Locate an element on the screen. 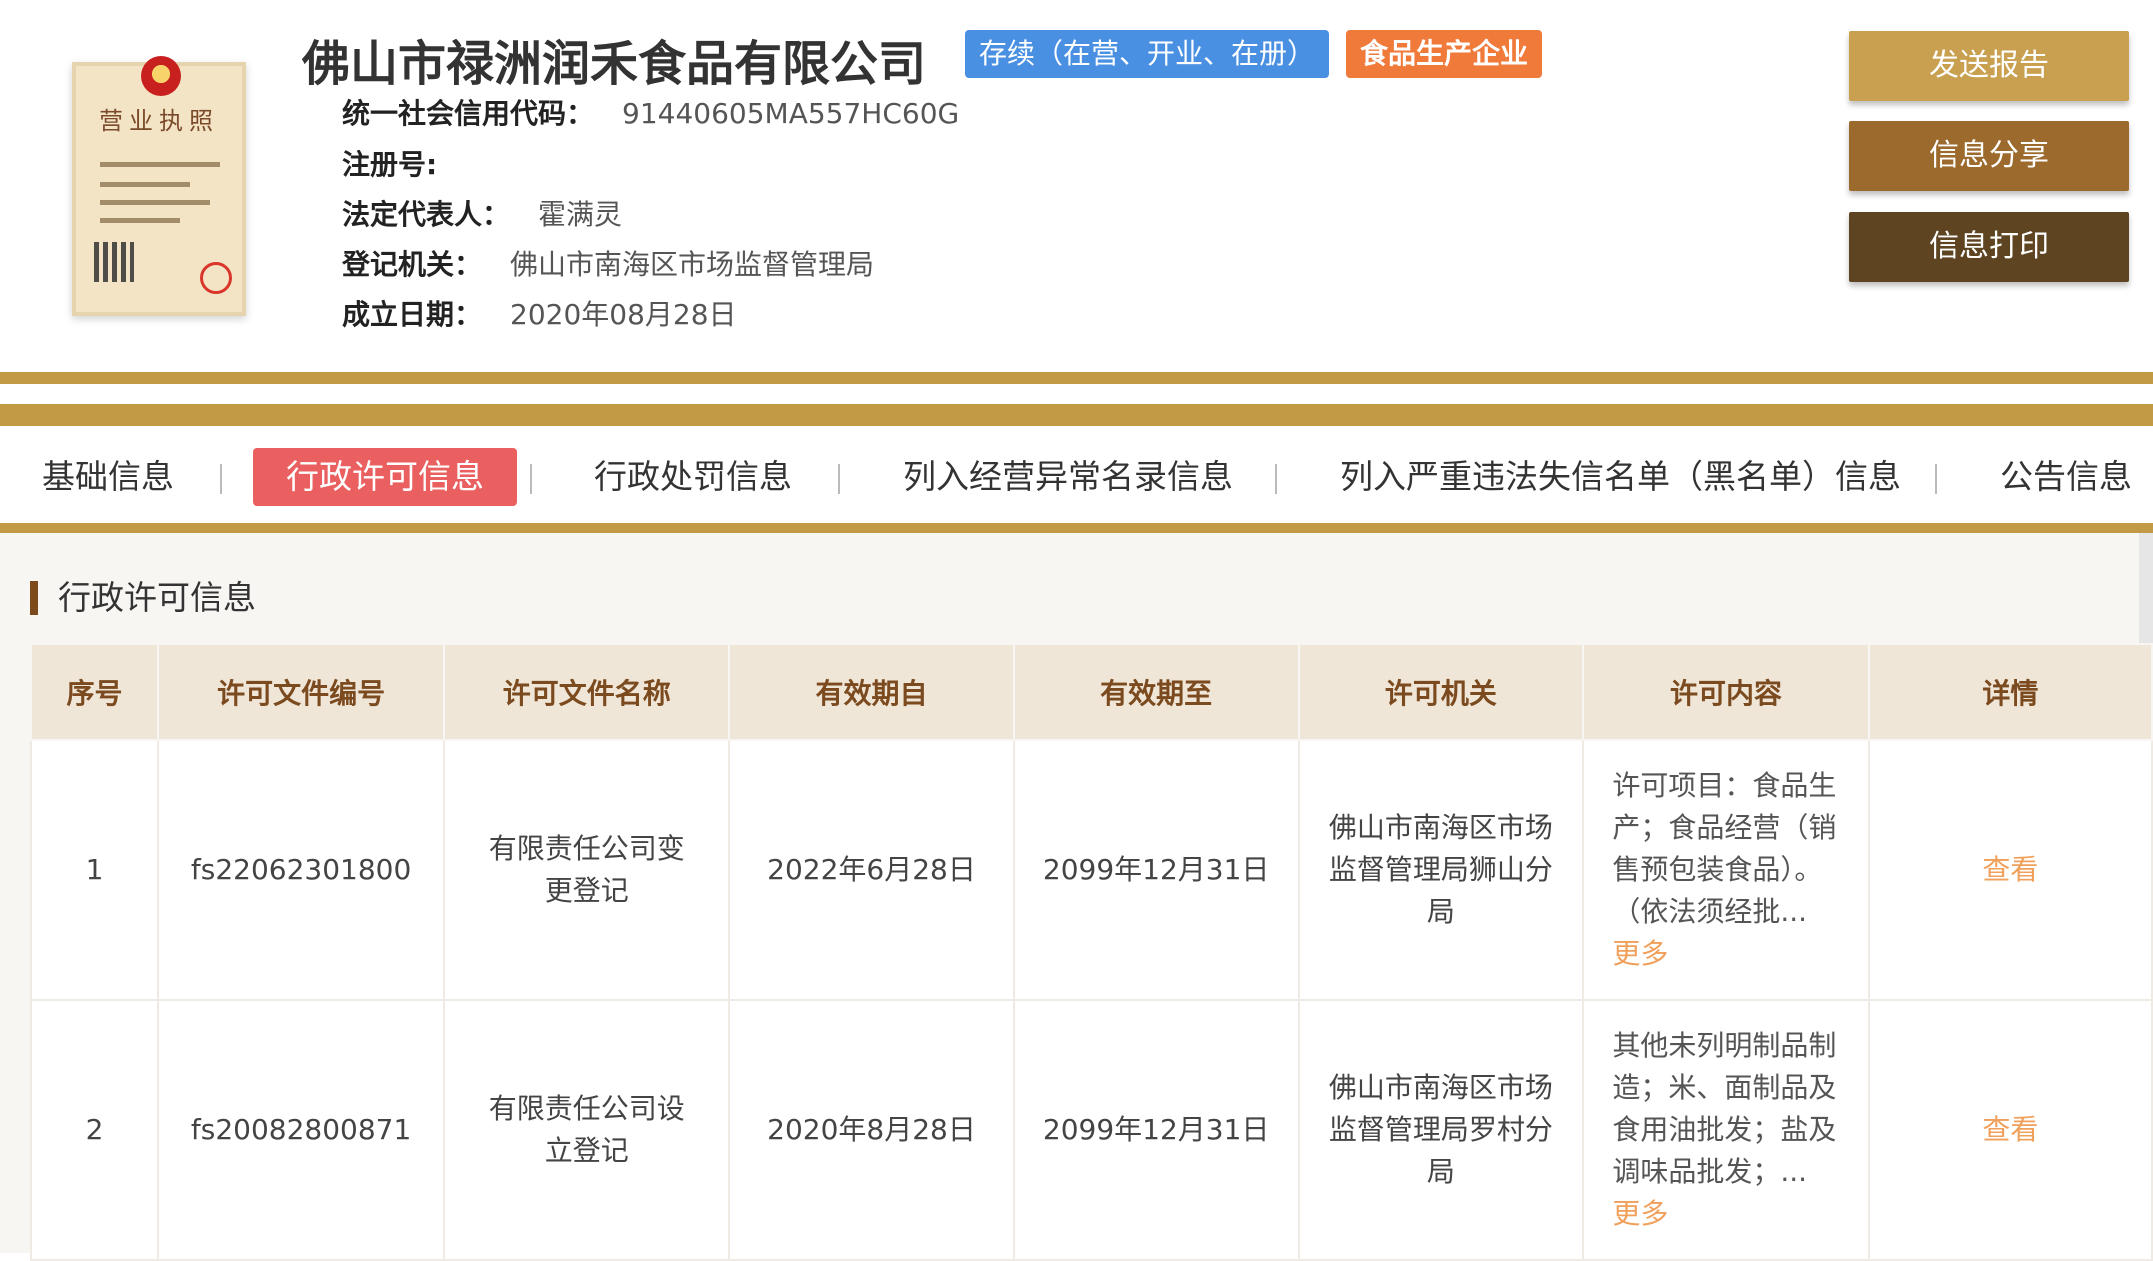 This screenshot has height=1261, width=2153. establishment-date-label: 成立日期： is located at coordinates (412, 314).